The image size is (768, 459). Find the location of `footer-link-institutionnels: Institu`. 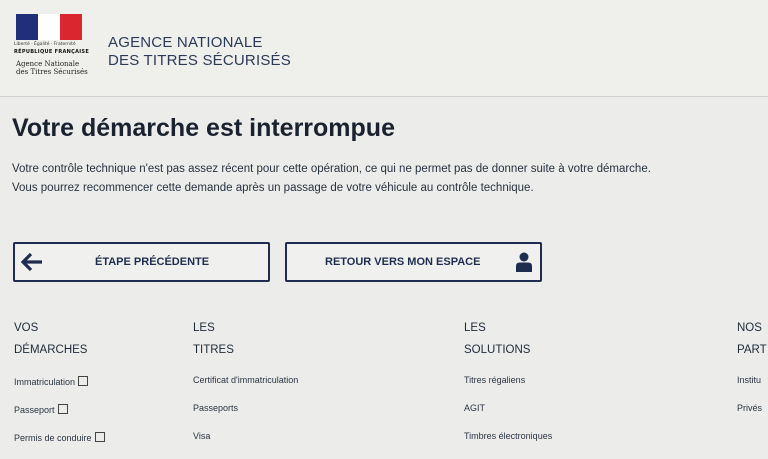

footer-link-institutionnels: Institu is located at coordinates (752, 389).